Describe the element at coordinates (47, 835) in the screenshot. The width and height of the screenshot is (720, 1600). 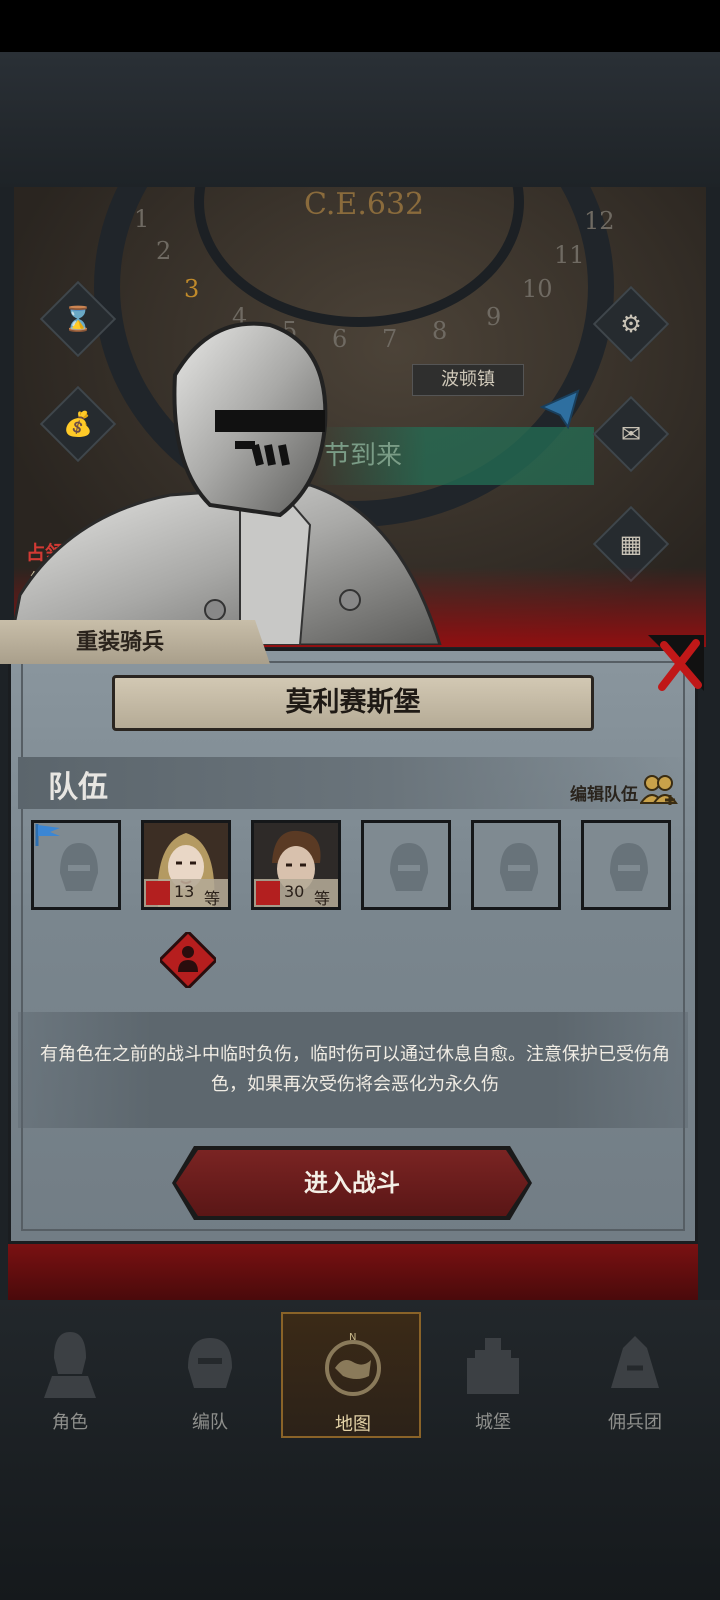
I see `leader-flag-icon` at that location.